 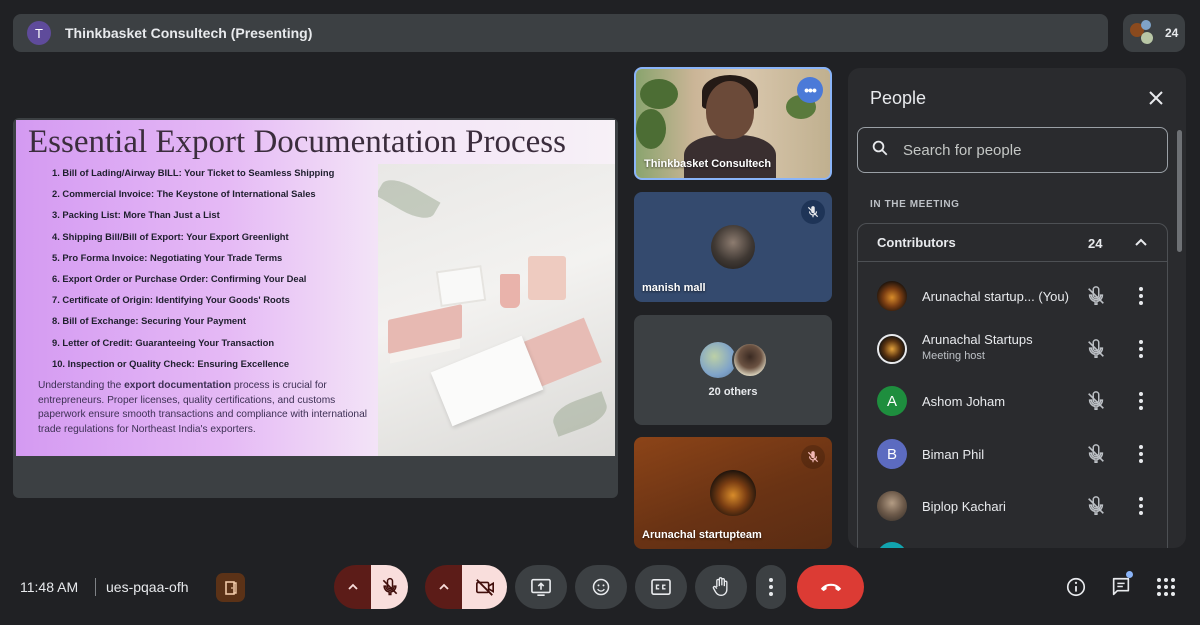 What do you see at coordinates (147, 587) in the screenshot?
I see `meeting-code: ues-pqaa-ofh` at bounding box center [147, 587].